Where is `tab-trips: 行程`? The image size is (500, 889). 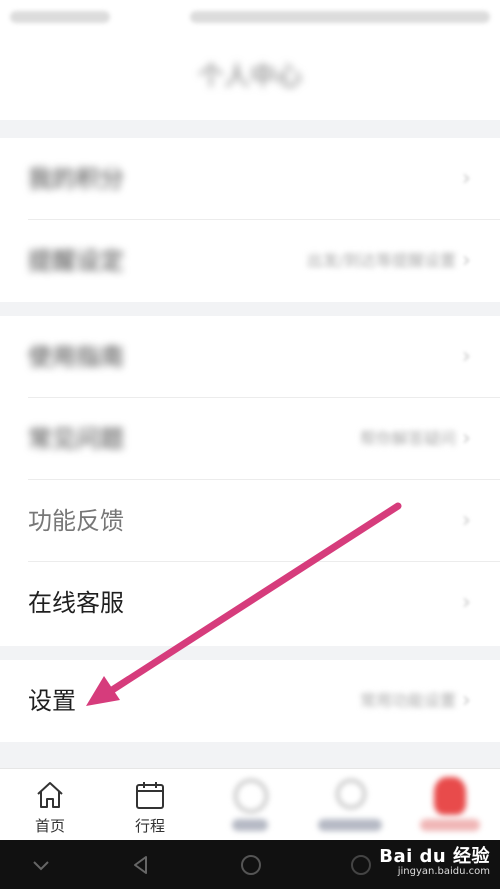 tab-trips: 行程 is located at coordinates (150, 805).